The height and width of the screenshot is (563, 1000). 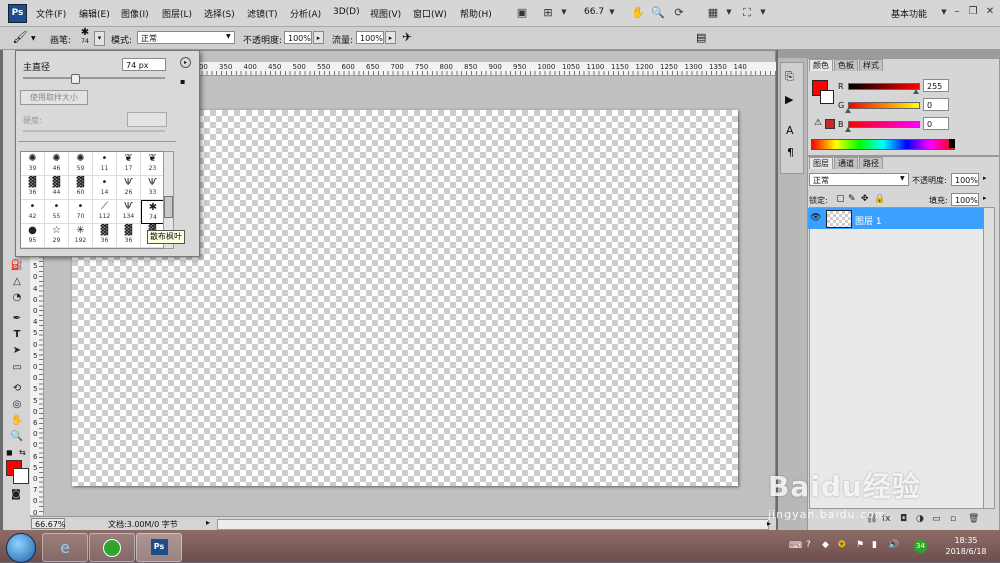 I want to click on brush-preset: • 11, so click(x=105, y=164).